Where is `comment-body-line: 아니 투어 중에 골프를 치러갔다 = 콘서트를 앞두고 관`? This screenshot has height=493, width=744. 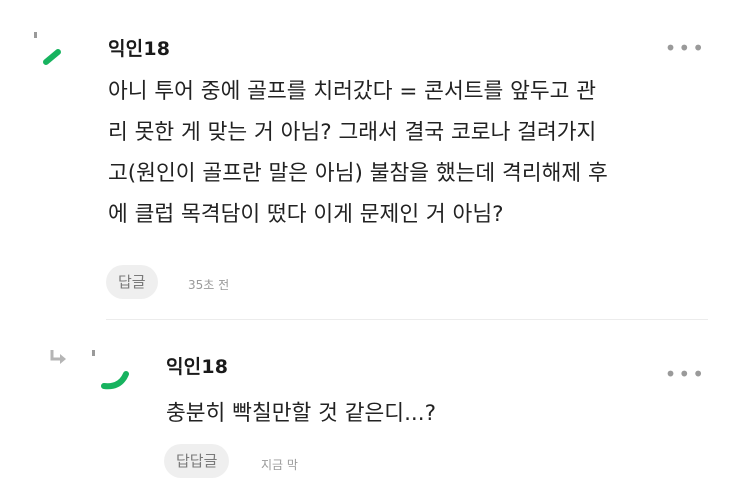 comment-body-line: 아니 투어 중에 골프를 치러갔다 = 콘서트를 앞두고 관 is located at coordinates (352, 91).